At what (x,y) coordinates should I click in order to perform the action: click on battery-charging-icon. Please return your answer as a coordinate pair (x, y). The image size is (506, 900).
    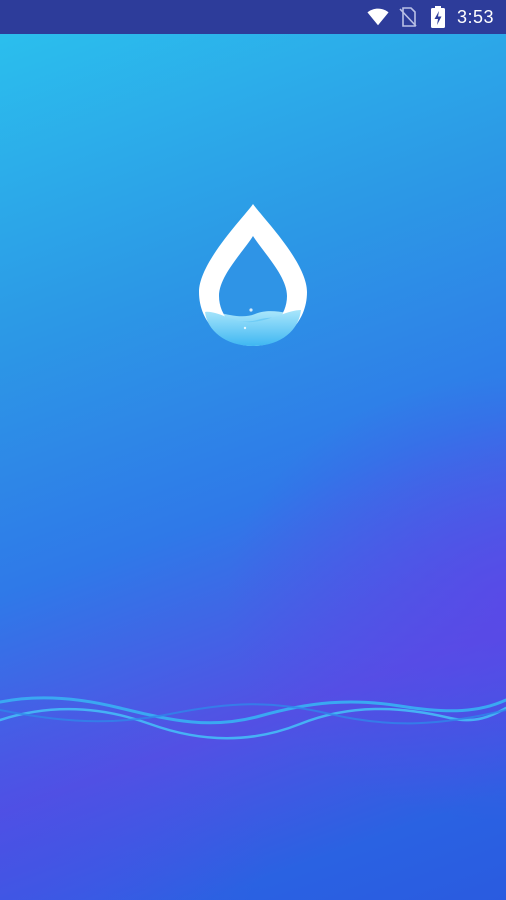
    Looking at the image, I should click on (438, 17).